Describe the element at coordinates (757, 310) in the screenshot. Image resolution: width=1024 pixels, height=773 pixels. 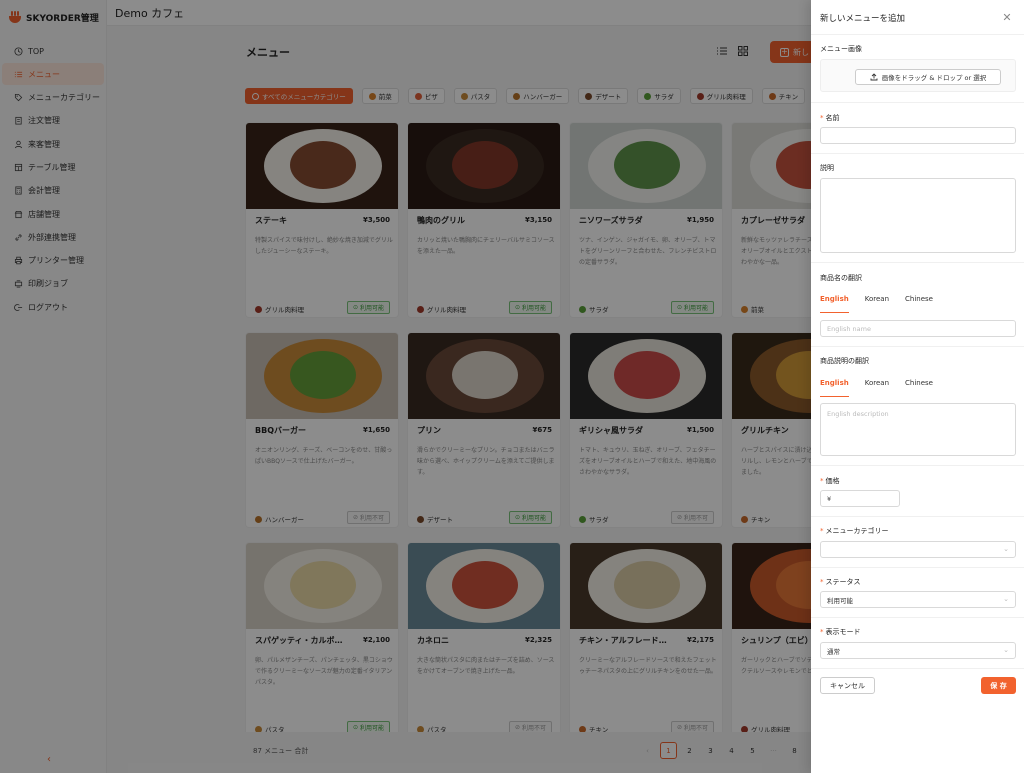
I see `menu-category-label: 前菜` at that location.